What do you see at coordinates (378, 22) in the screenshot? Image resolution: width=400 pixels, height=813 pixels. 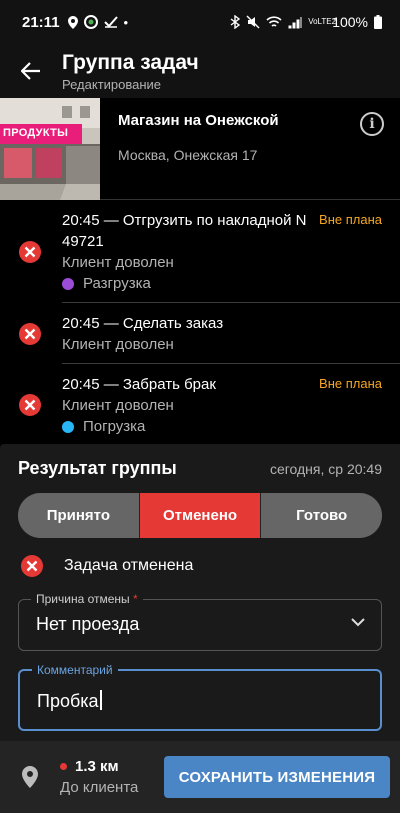 I see `battery-icon` at bounding box center [378, 22].